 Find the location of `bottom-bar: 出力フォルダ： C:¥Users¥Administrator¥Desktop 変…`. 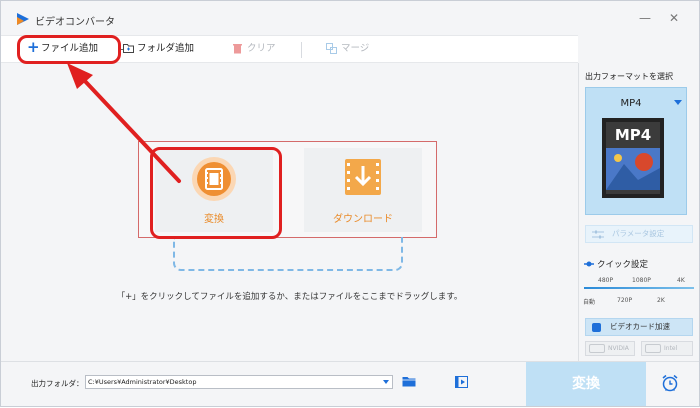

bottom-bar: 出力フォルダ： C:¥Users¥Administrator¥Desktop 変… is located at coordinates (350, 383).